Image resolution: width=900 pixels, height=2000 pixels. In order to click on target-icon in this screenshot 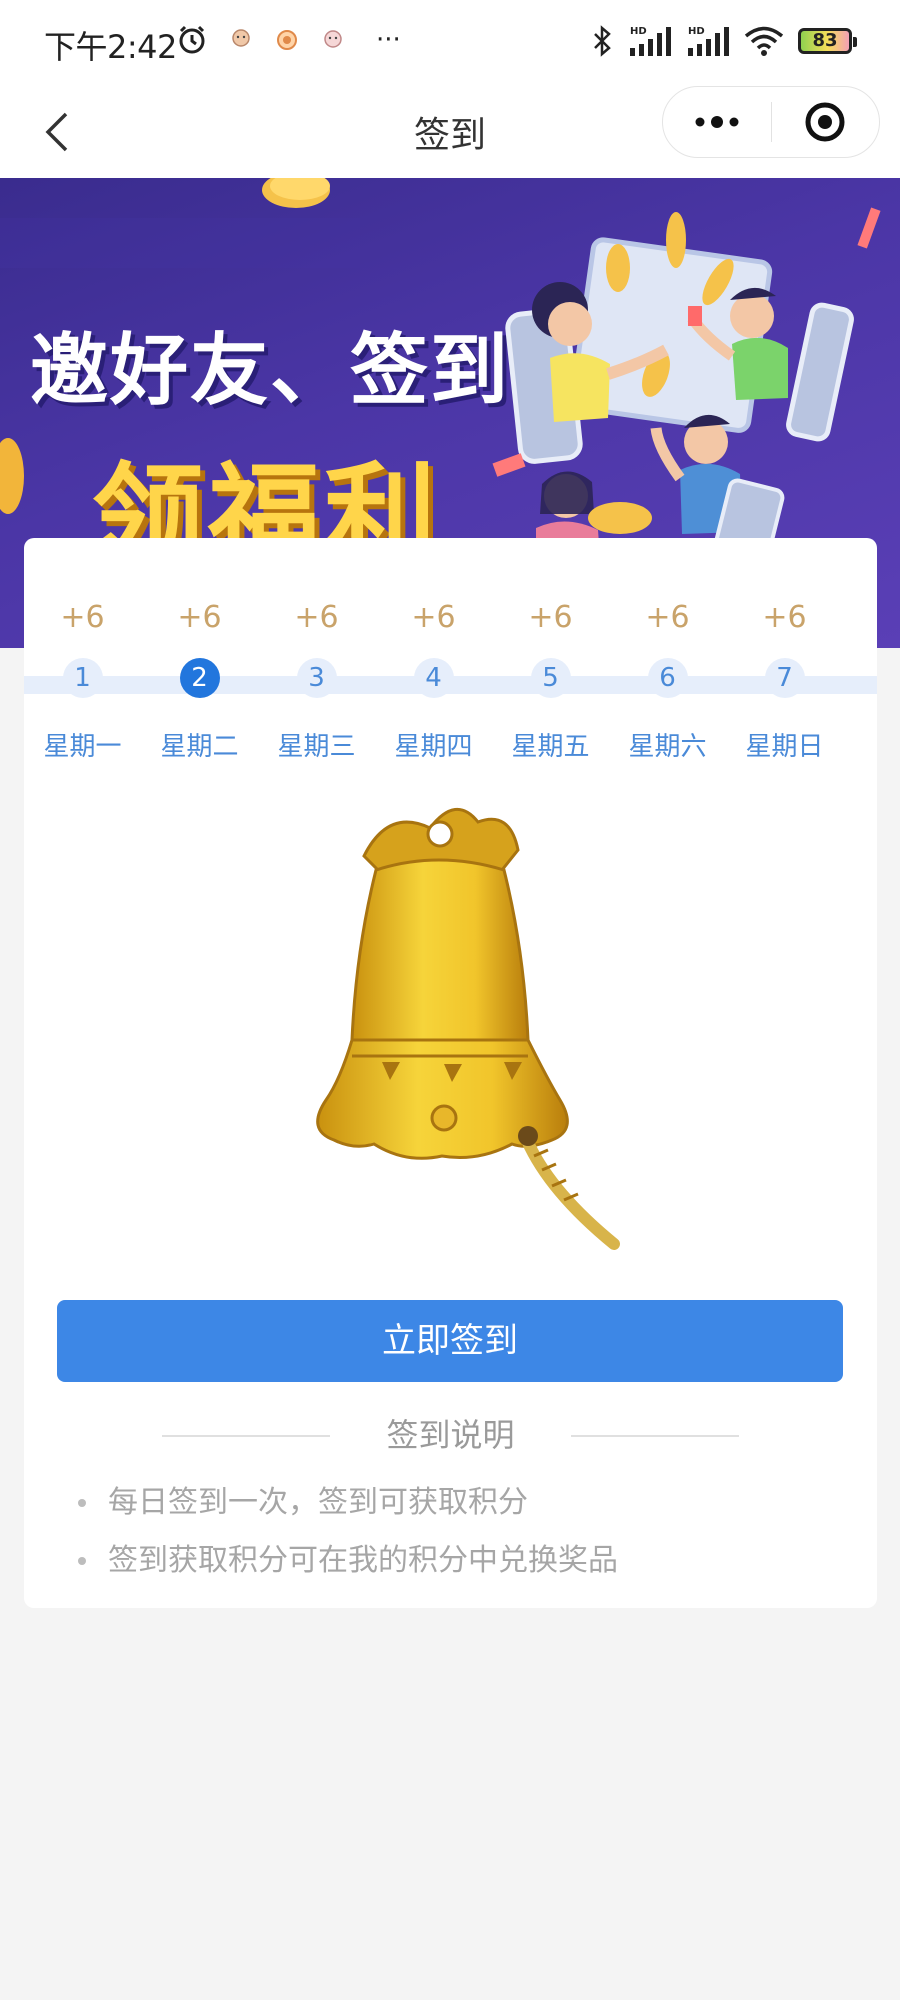, I will do `click(825, 122)`.